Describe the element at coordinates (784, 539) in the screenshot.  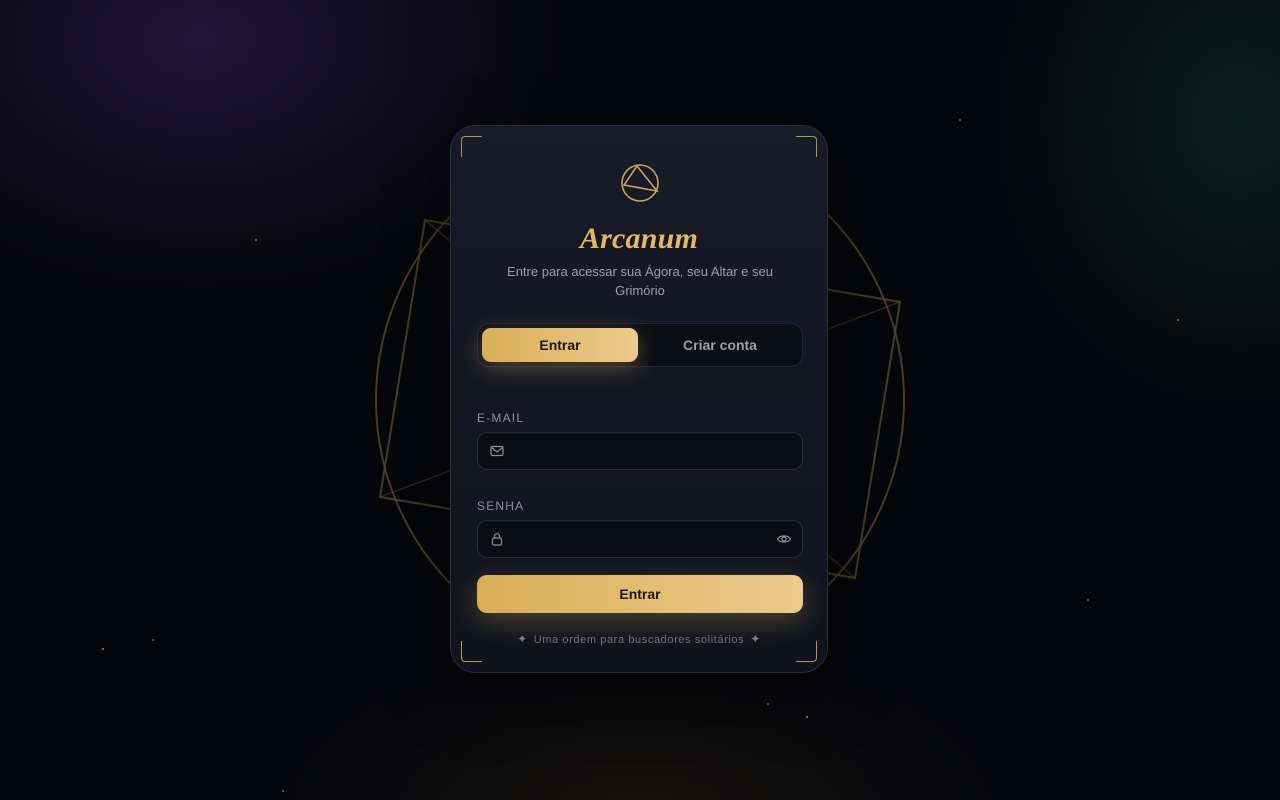
I see `eye-icon` at that location.